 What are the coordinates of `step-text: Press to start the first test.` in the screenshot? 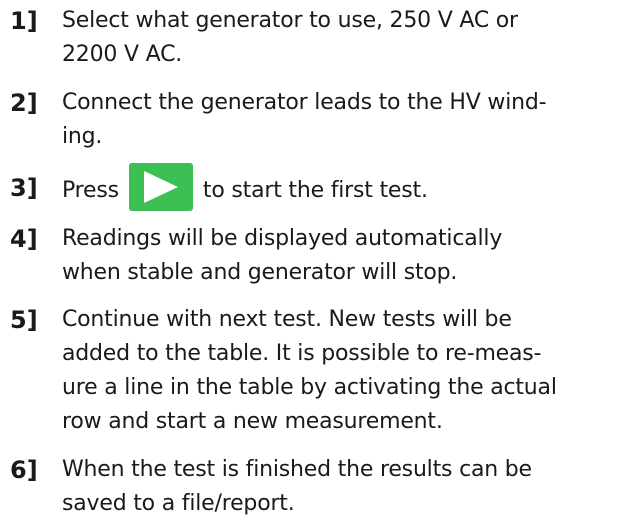 It's located at (345, 187).